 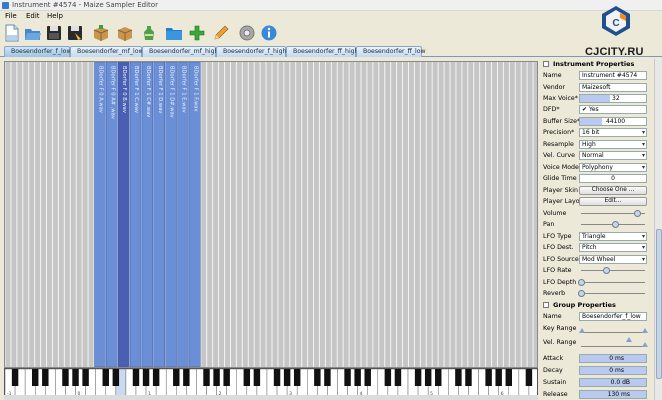 What do you see at coordinates (322, 51) in the screenshot?
I see `tab-boesendorfer-ff-high: Boesendorfer_ff_high` at bounding box center [322, 51].